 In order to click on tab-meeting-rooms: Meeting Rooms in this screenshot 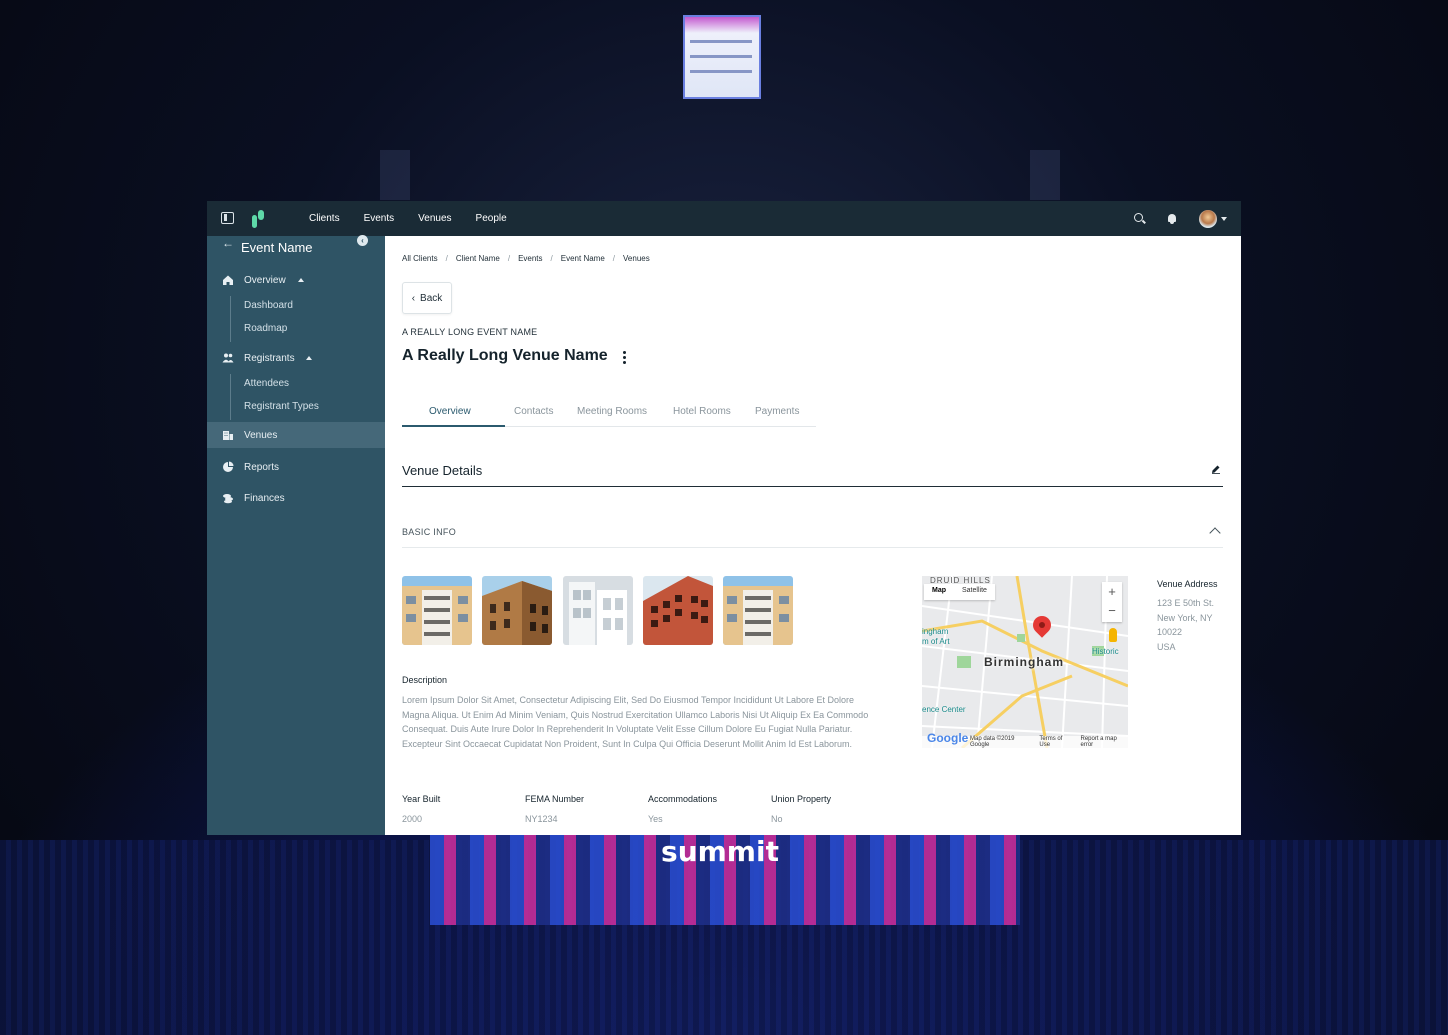, I will do `click(612, 411)`.